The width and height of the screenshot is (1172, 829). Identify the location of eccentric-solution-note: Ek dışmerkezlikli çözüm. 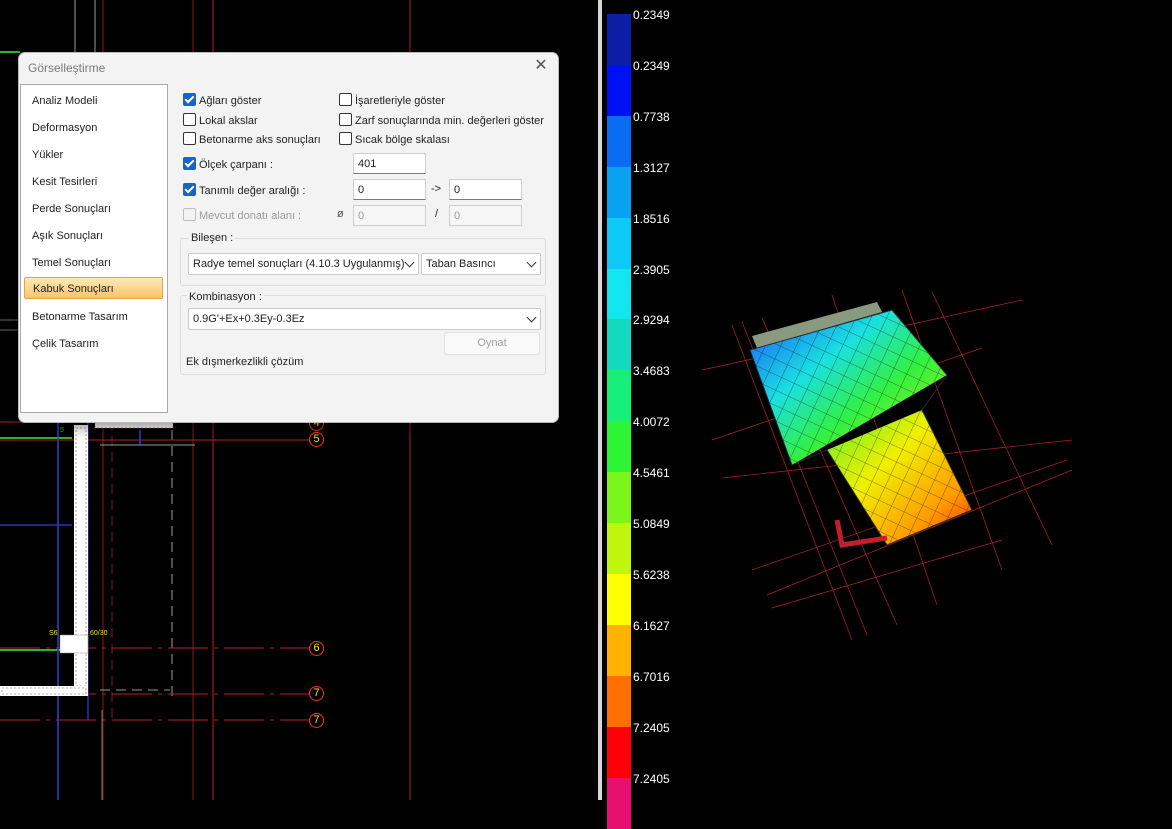
(245, 362).